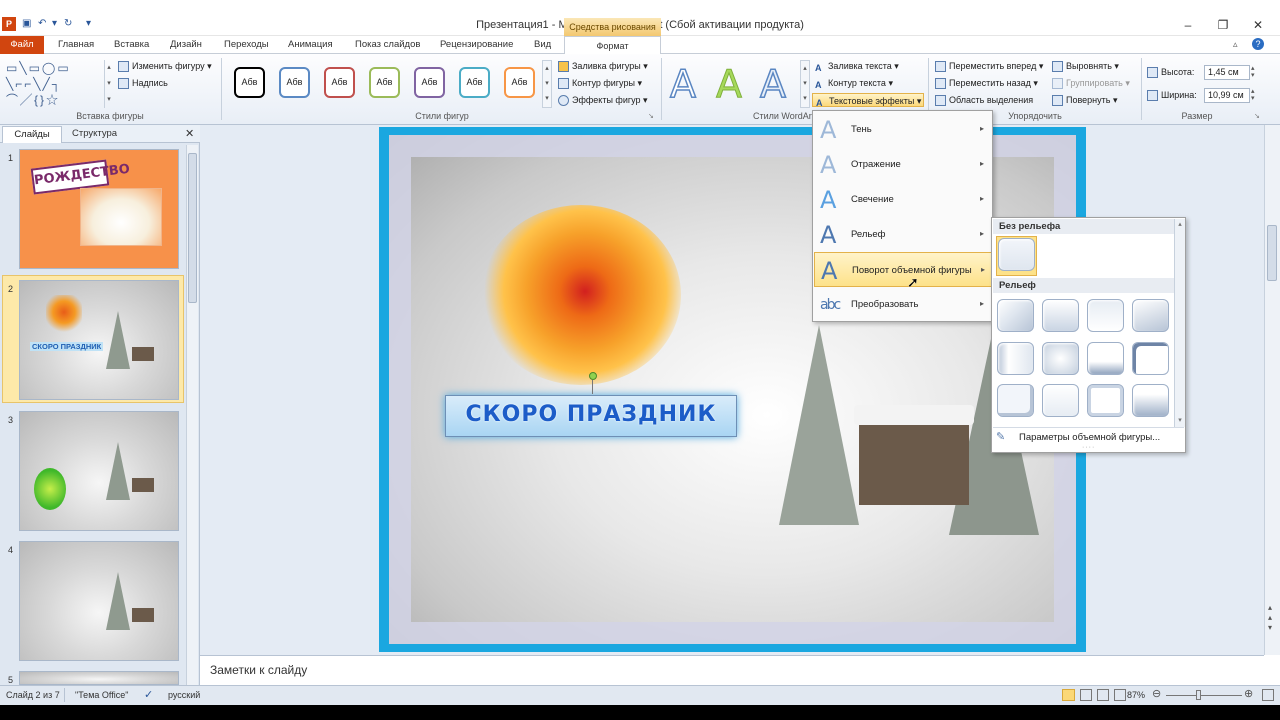 Image resolution: width=1280 pixels, height=720 pixels. I want to click on bevel-option-riblet, so click(1060, 400).